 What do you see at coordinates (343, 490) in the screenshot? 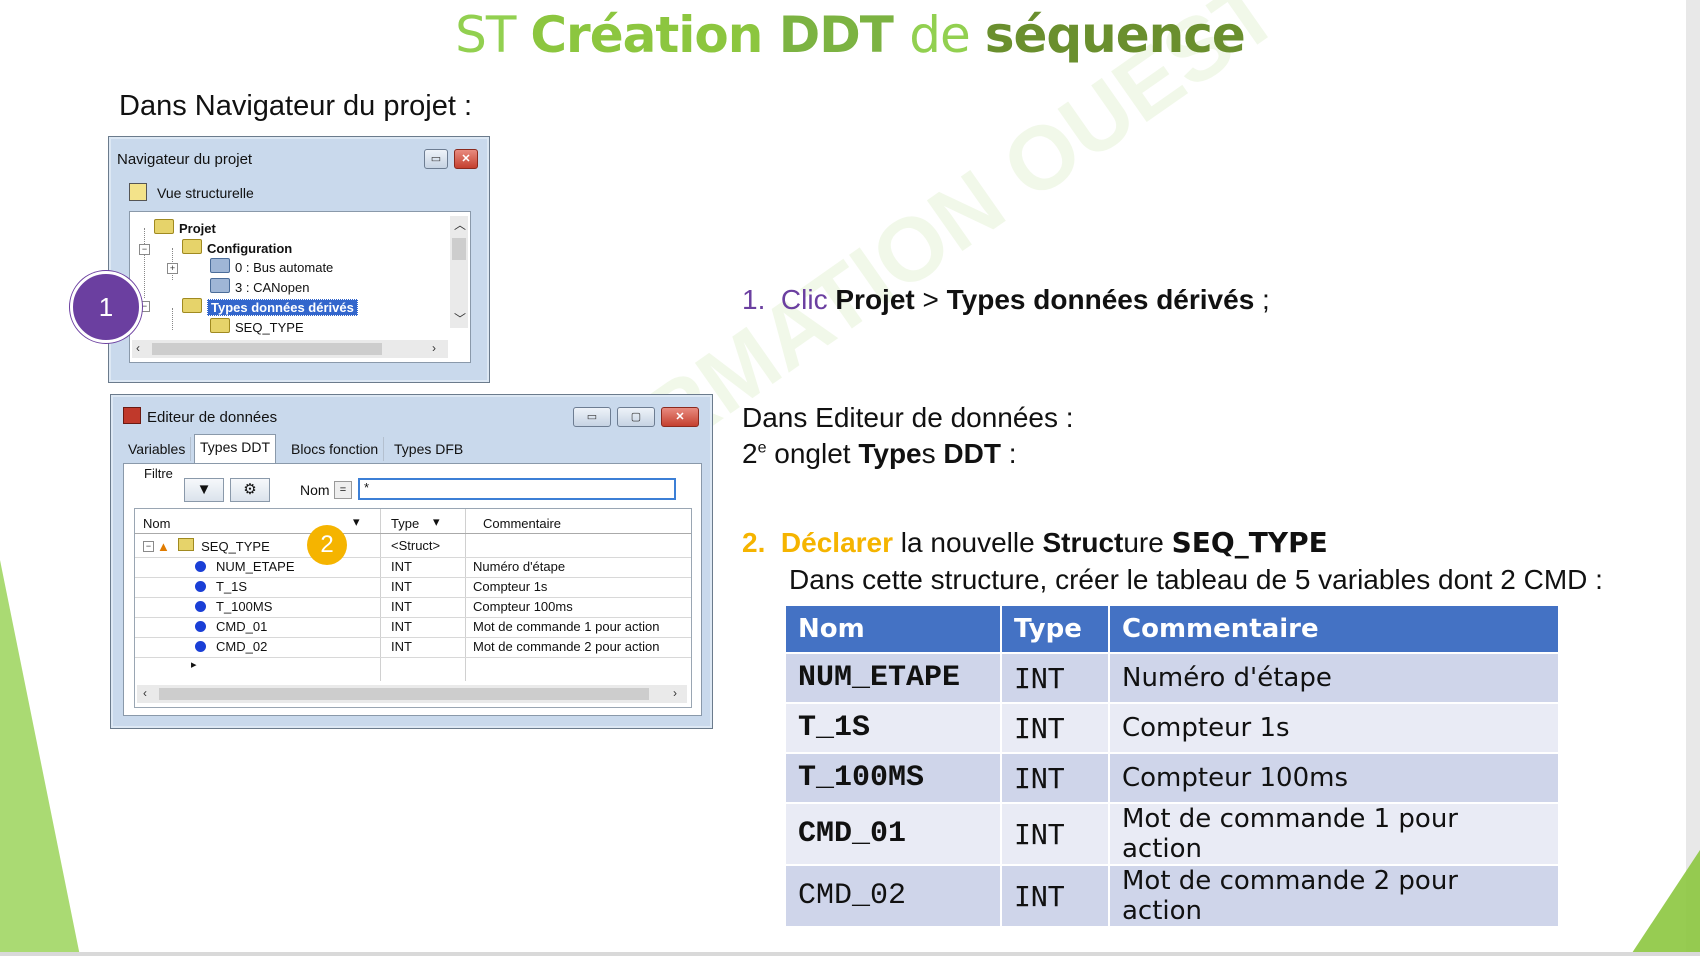
I see `equals-button: =` at bounding box center [343, 490].